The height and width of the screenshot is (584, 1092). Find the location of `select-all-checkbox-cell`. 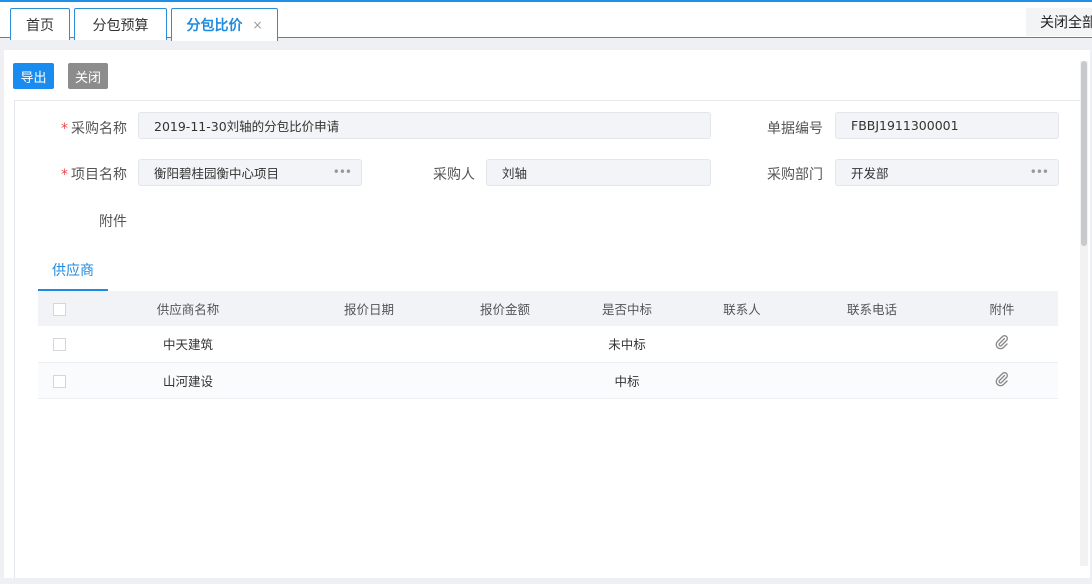

select-all-checkbox-cell is located at coordinates (59, 308).